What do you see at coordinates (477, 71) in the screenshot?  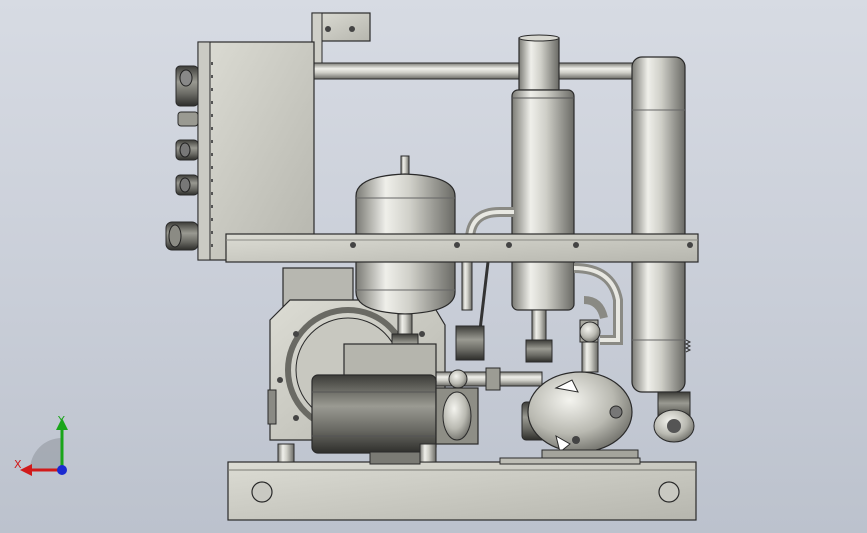 I see `upper-tie-rod` at bounding box center [477, 71].